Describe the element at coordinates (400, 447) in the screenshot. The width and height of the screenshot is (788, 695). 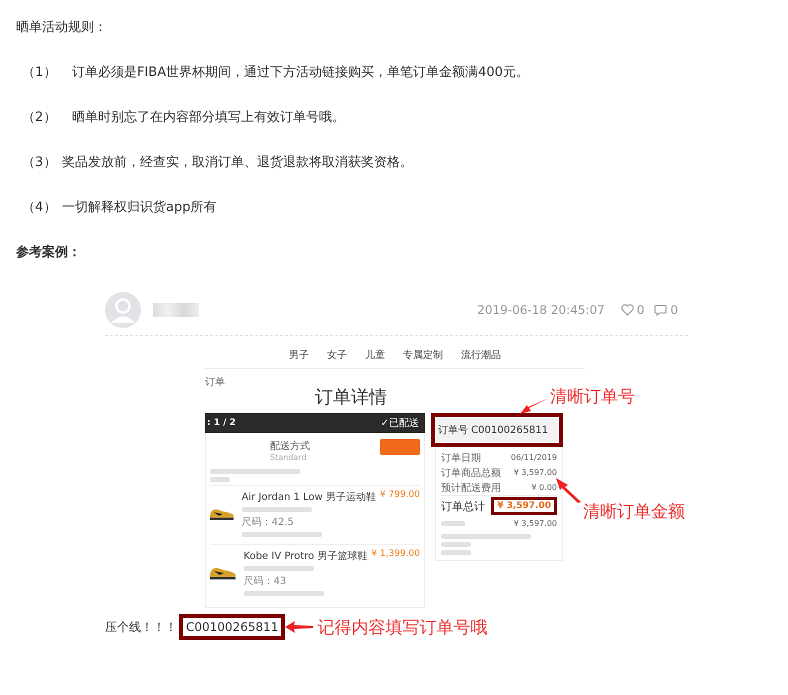
I see `action-button` at that location.